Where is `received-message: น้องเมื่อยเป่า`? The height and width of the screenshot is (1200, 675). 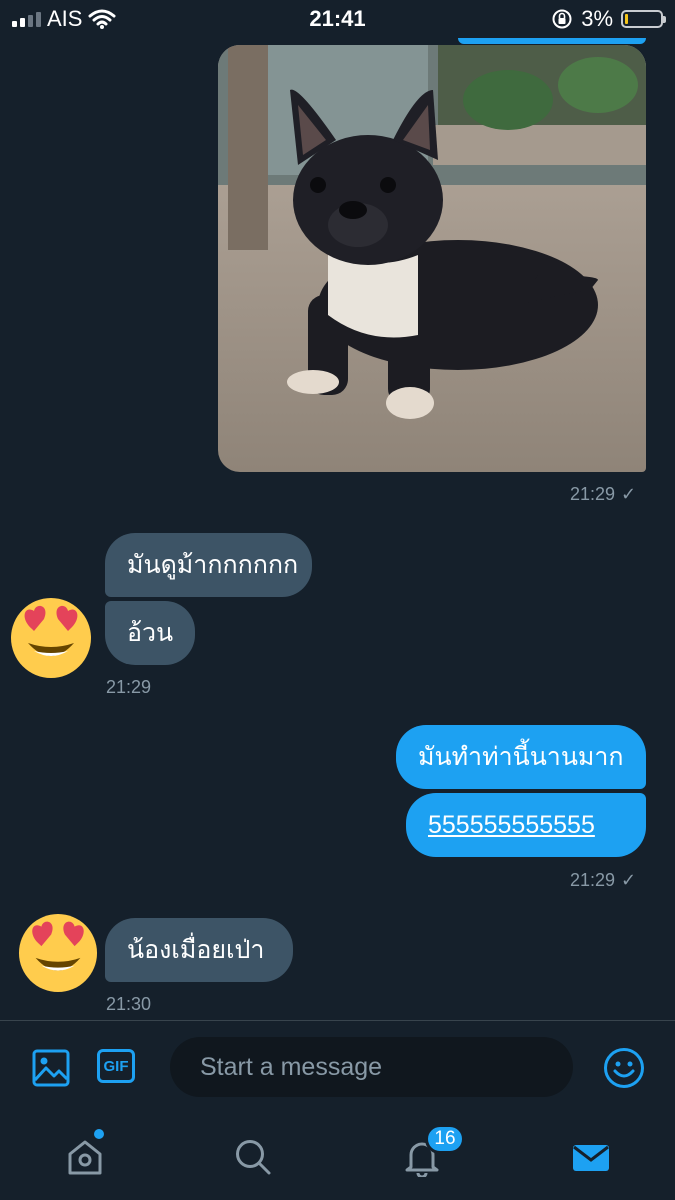
received-message: น้องเมื่อยเป่า is located at coordinates (199, 950).